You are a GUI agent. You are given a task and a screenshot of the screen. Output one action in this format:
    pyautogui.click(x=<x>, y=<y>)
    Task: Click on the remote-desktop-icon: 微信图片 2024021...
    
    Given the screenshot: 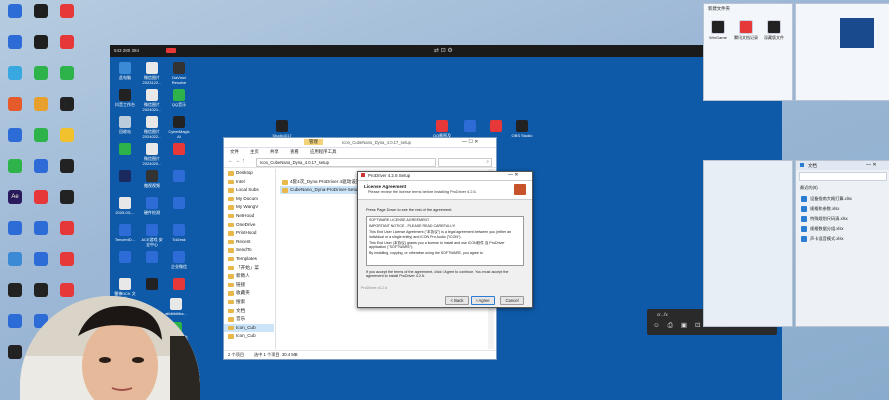 What is the action you would take?
    pyautogui.click(x=152, y=100)
    